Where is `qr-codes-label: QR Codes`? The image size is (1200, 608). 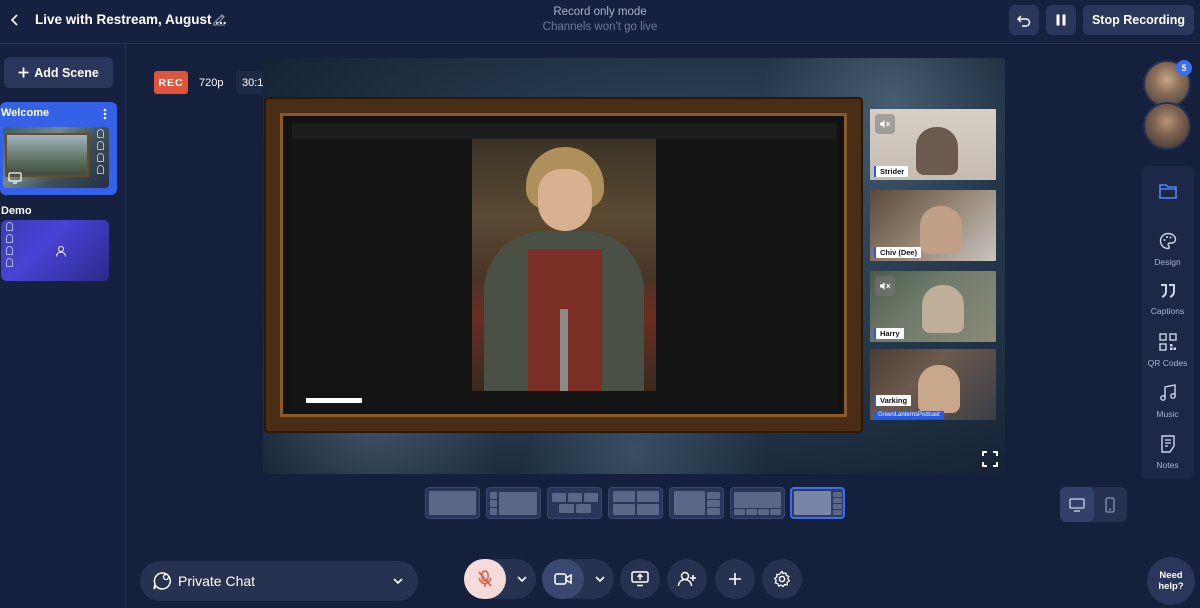
qr-codes-label: QR Codes is located at coordinates (1167, 363).